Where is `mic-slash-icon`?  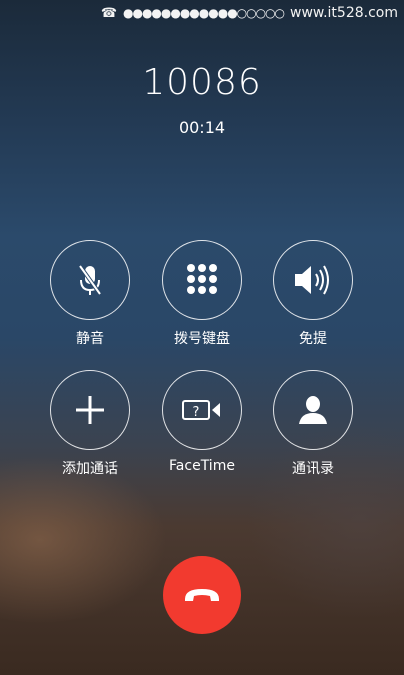
mic-slash-icon is located at coordinates (90, 280).